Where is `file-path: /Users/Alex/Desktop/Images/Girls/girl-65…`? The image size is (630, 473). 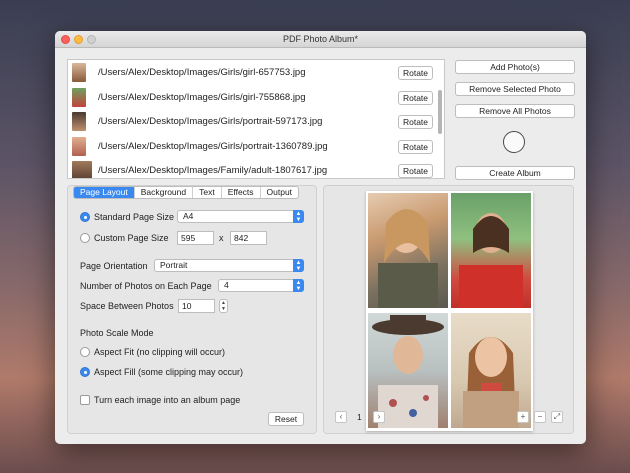 file-path: /Users/Alex/Desktop/Images/Girls/girl-65… is located at coordinates (202, 72).